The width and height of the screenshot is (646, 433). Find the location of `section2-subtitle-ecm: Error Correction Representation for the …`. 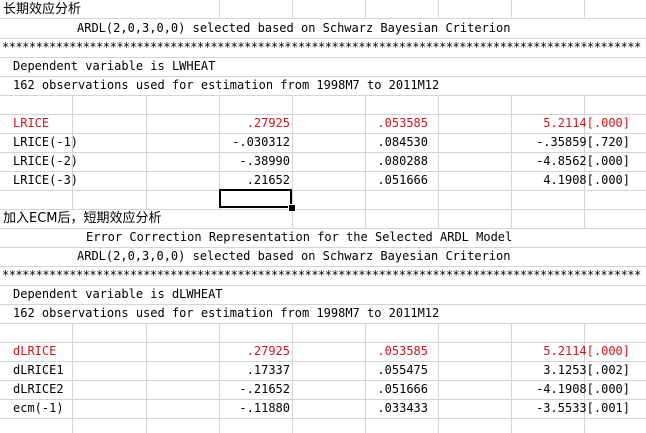

section2-subtitle-ecm: Error Correction Representation for the … is located at coordinates (299, 237).